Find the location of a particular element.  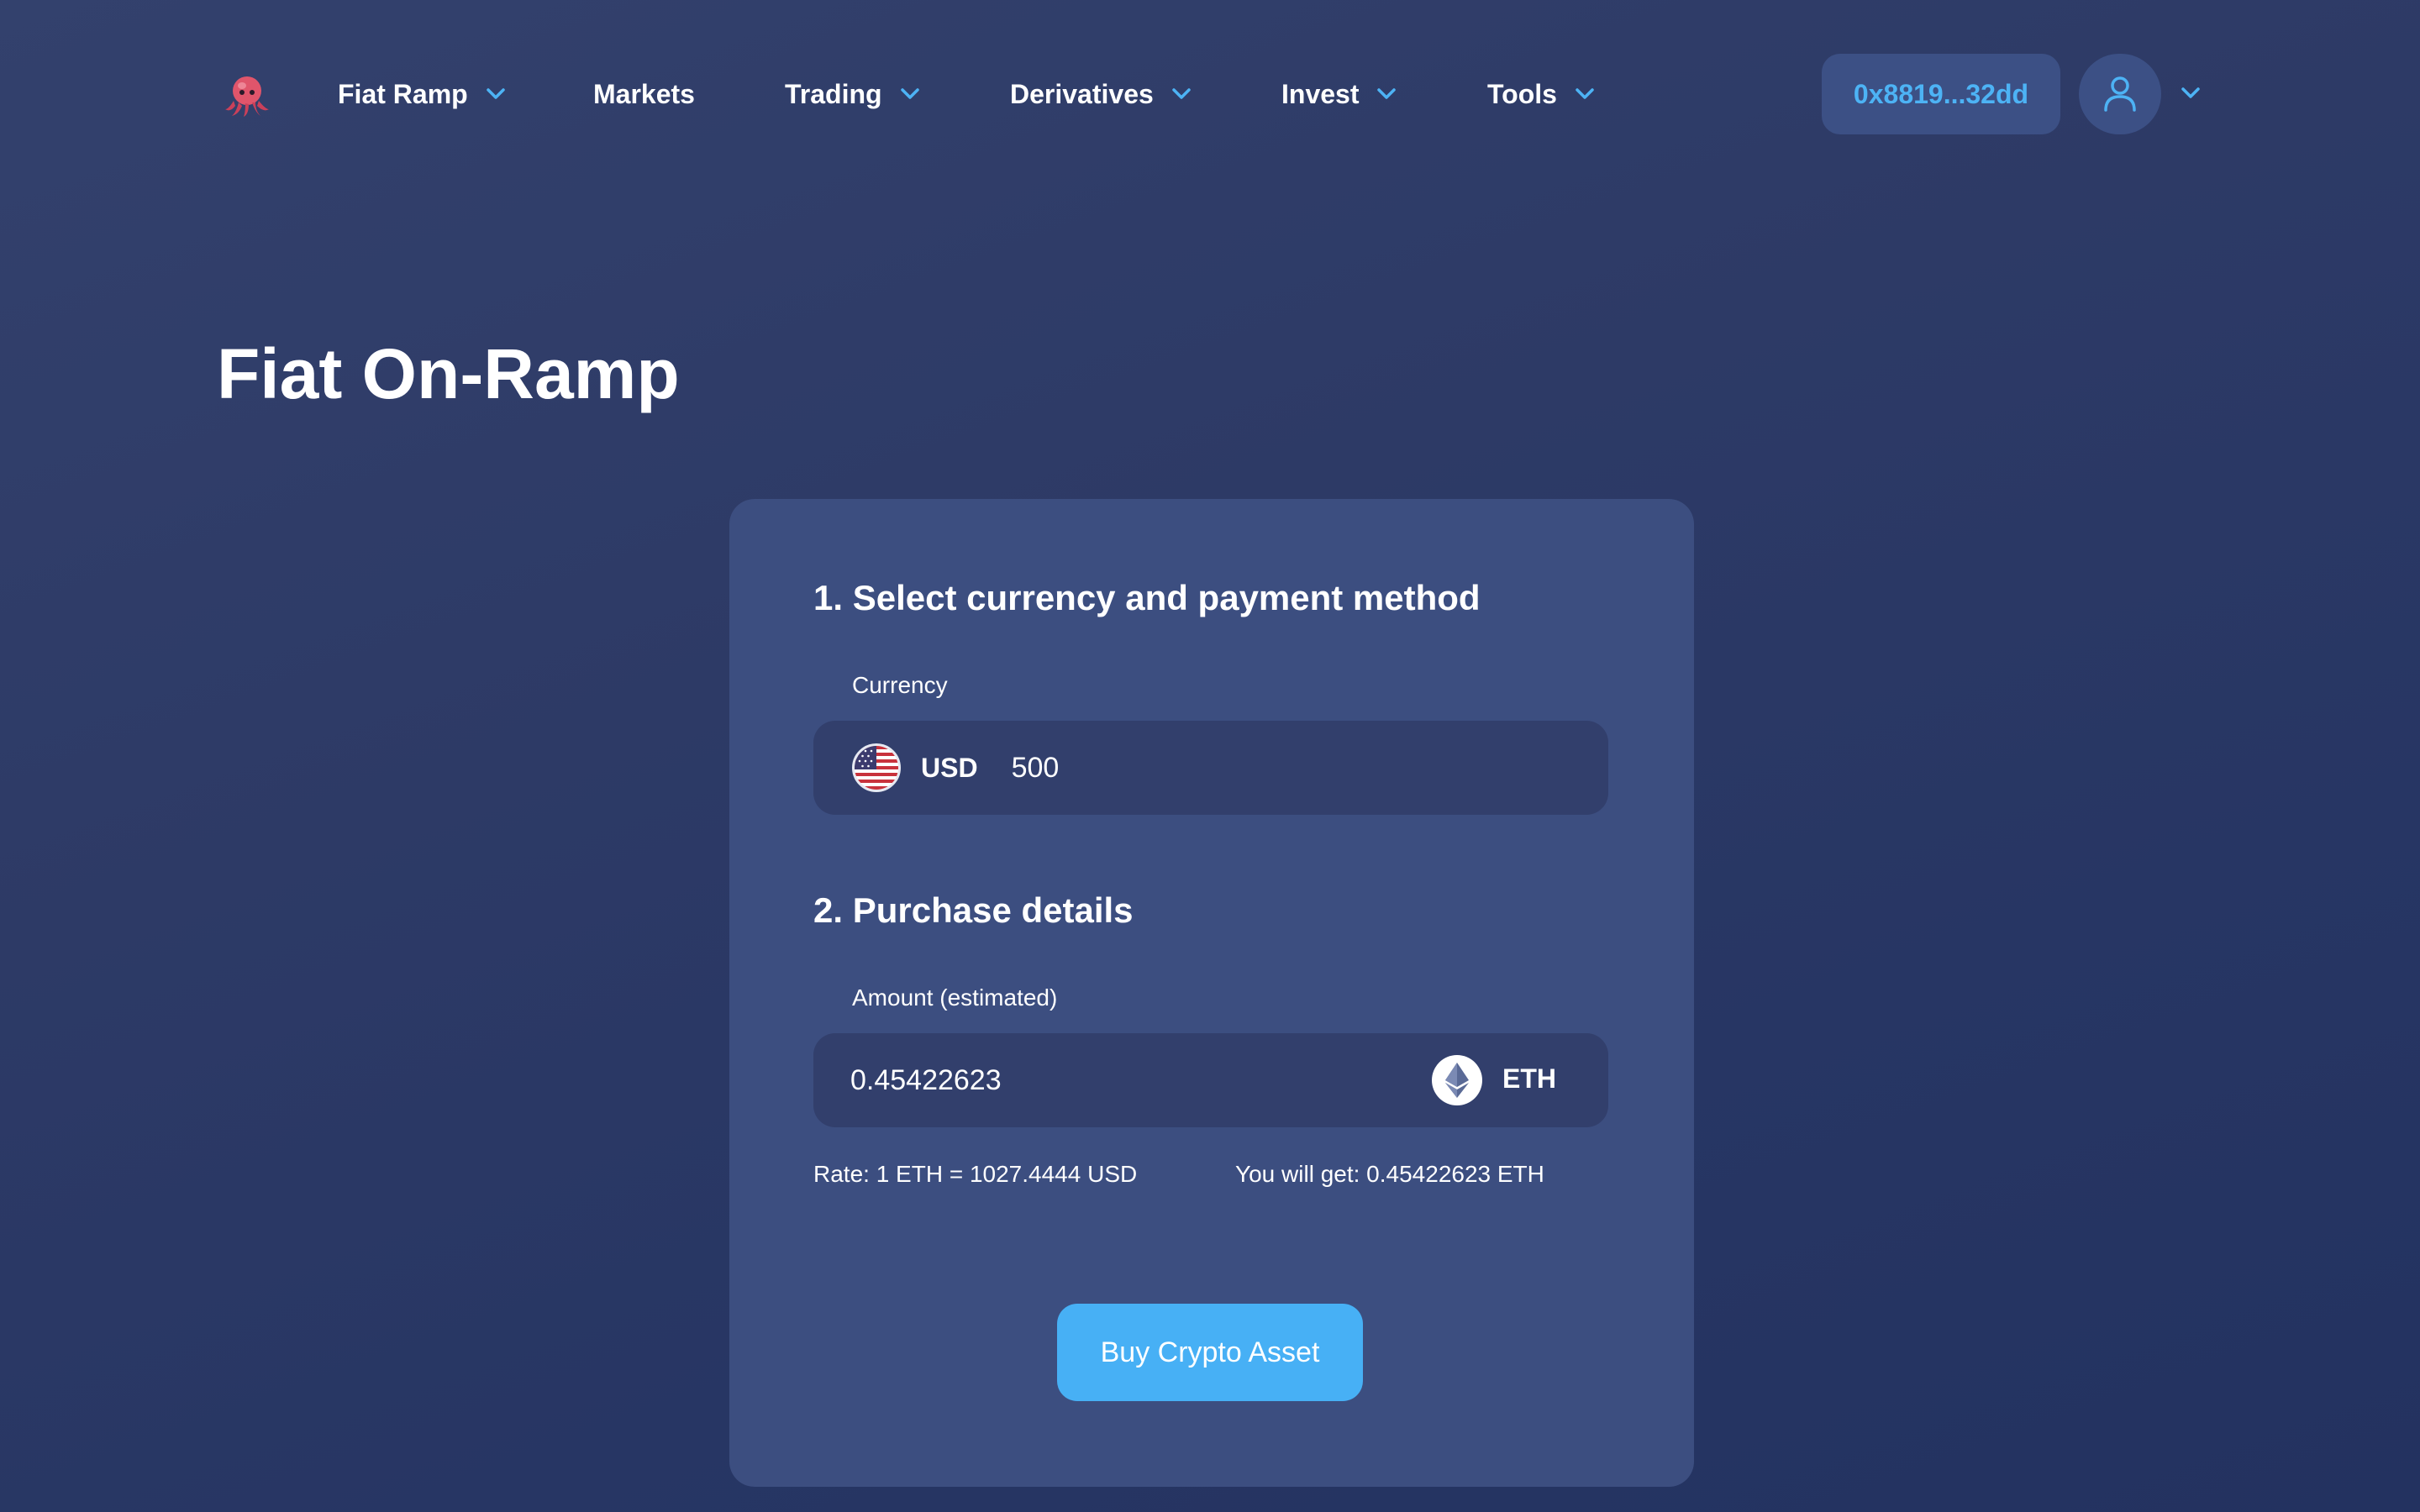

account-button is located at coordinates (2120, 94).